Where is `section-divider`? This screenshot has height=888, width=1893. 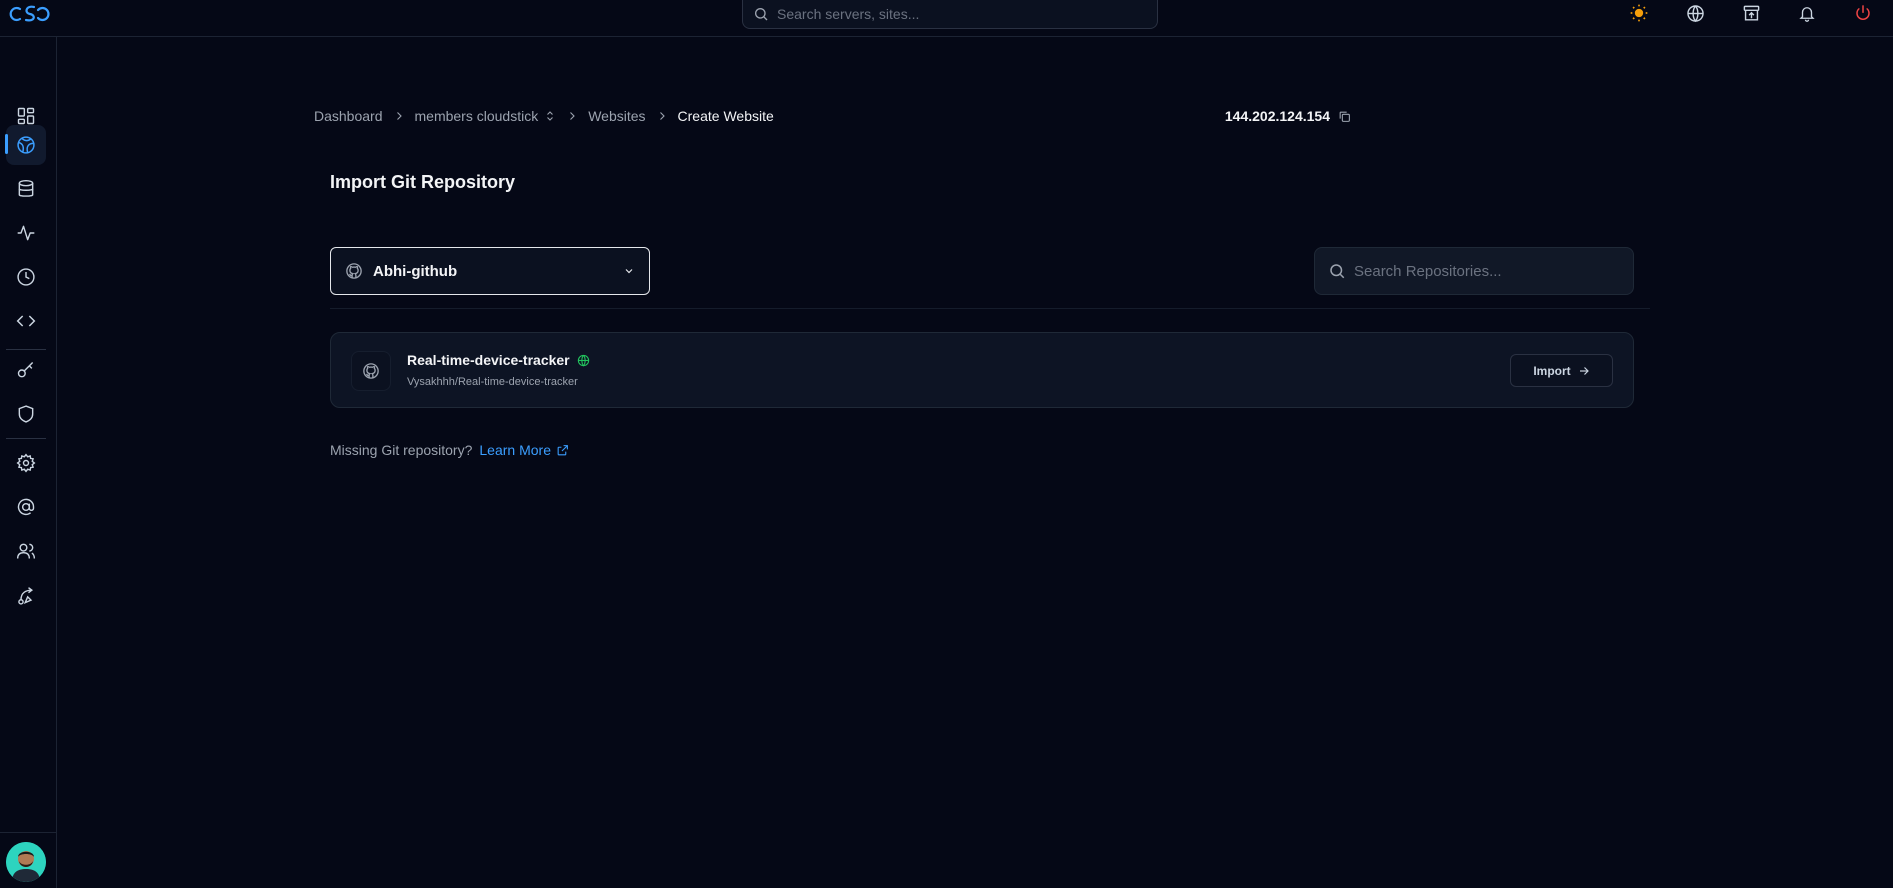
section-divider is located at coordinates (990, 308).